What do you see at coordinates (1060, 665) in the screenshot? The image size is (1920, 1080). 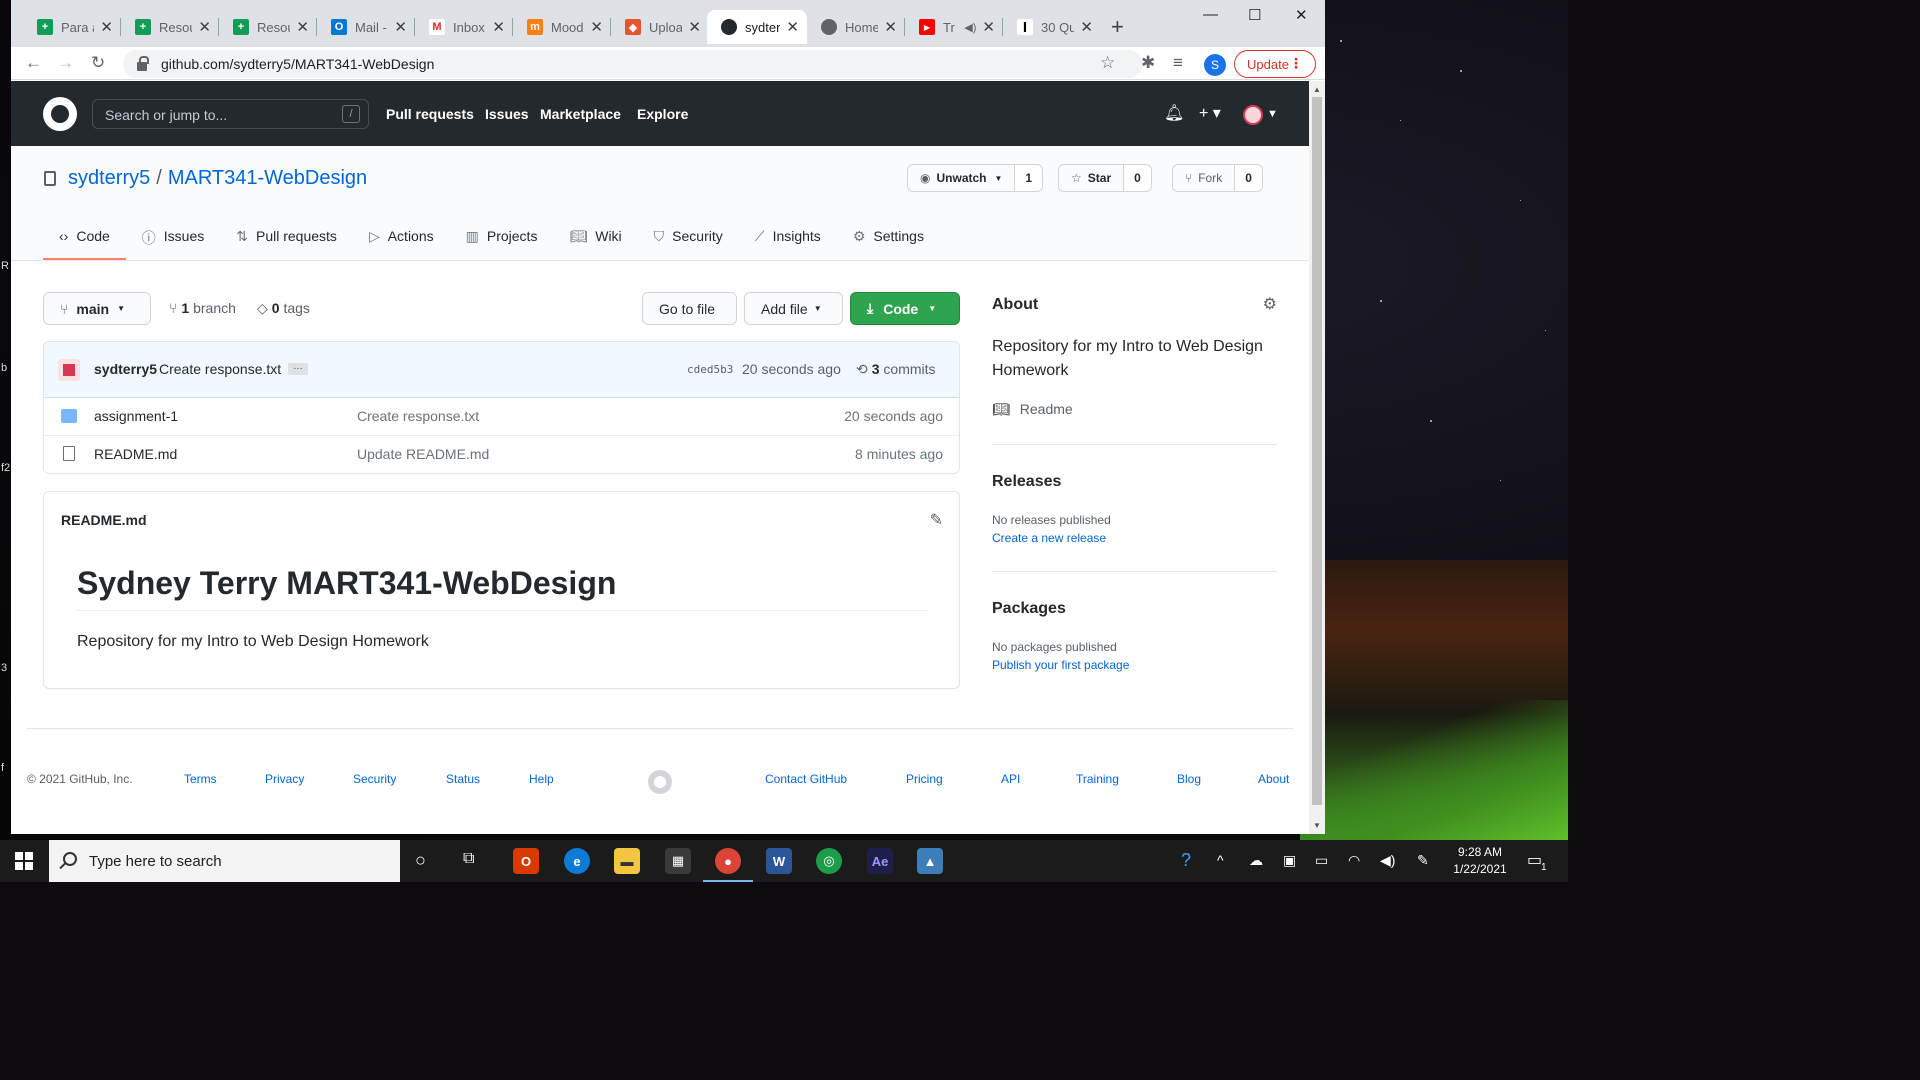 I see `publish-package-link: Publish your first package` at bounding box center [1060, 665].